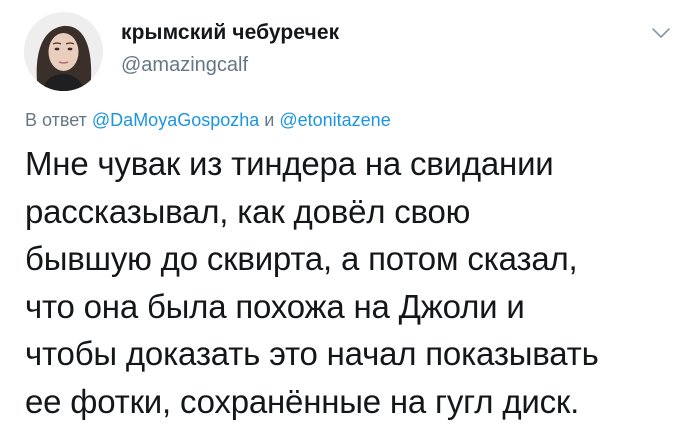 This screenshot has height=425, width=700. I want to click on tweet-text-line: бывшую до сквирта, а потом сказал,, so click(301, 258).